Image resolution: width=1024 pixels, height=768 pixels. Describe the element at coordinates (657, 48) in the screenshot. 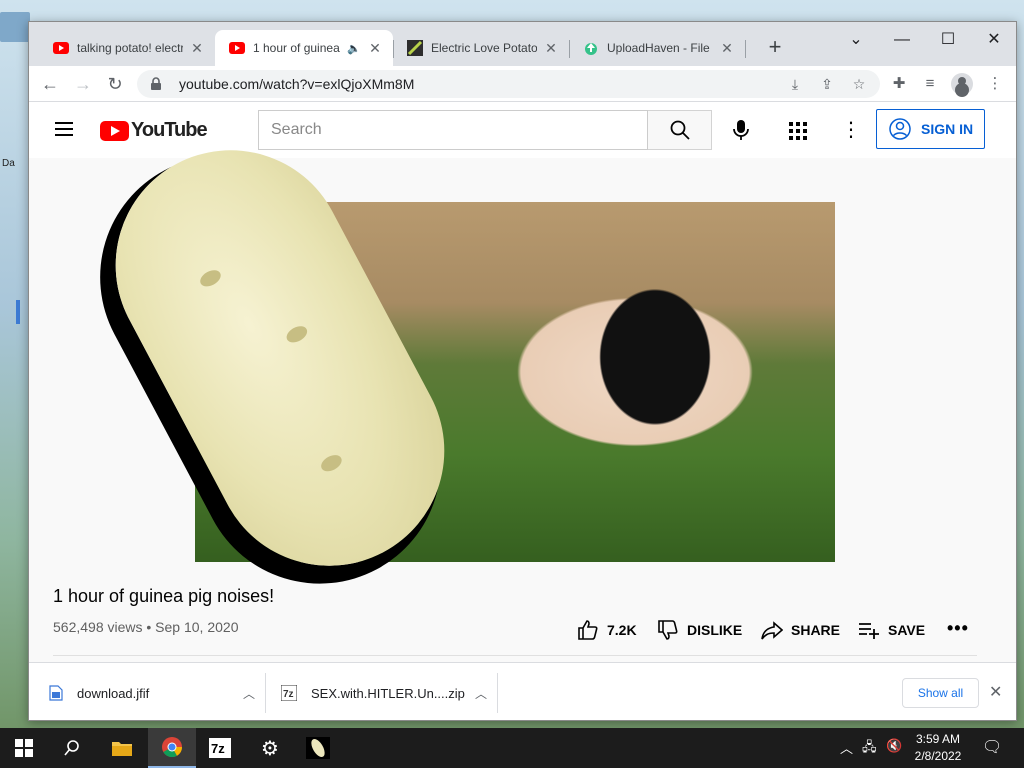

I see `tab-uploadhaven: UploadHaven - File S ✕` at that location.